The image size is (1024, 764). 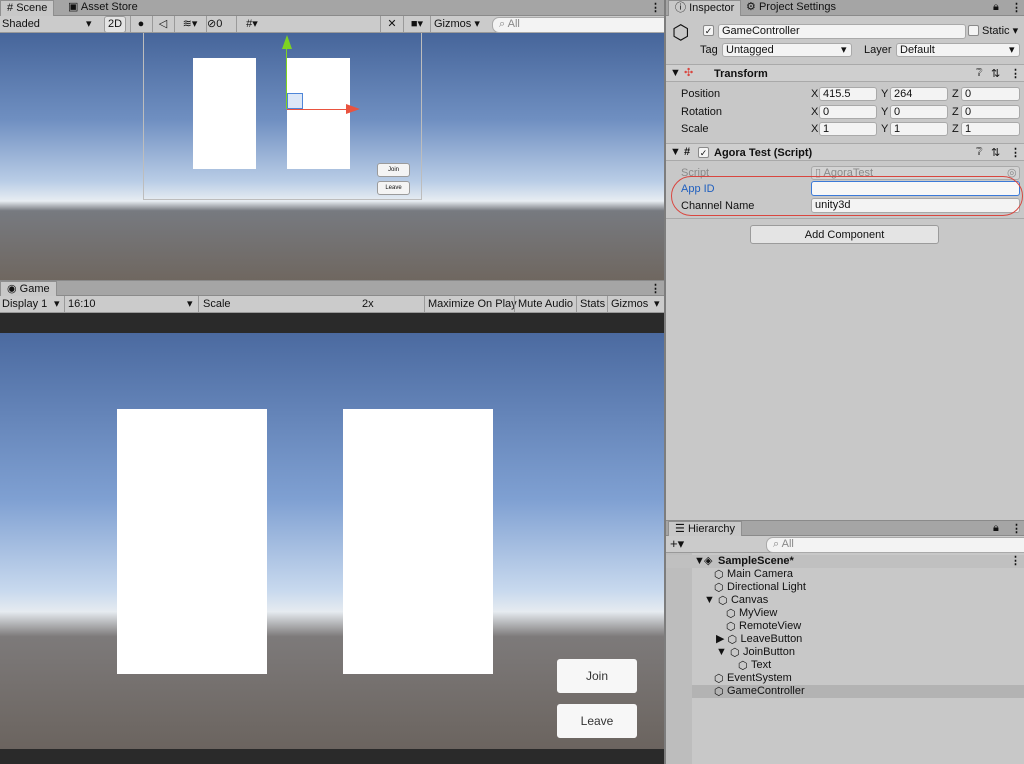 What do you see at coordinates (140, 24) in the screenshot?
I see `lighting-toggle-icon: ●` at bounding box center [140, 24].